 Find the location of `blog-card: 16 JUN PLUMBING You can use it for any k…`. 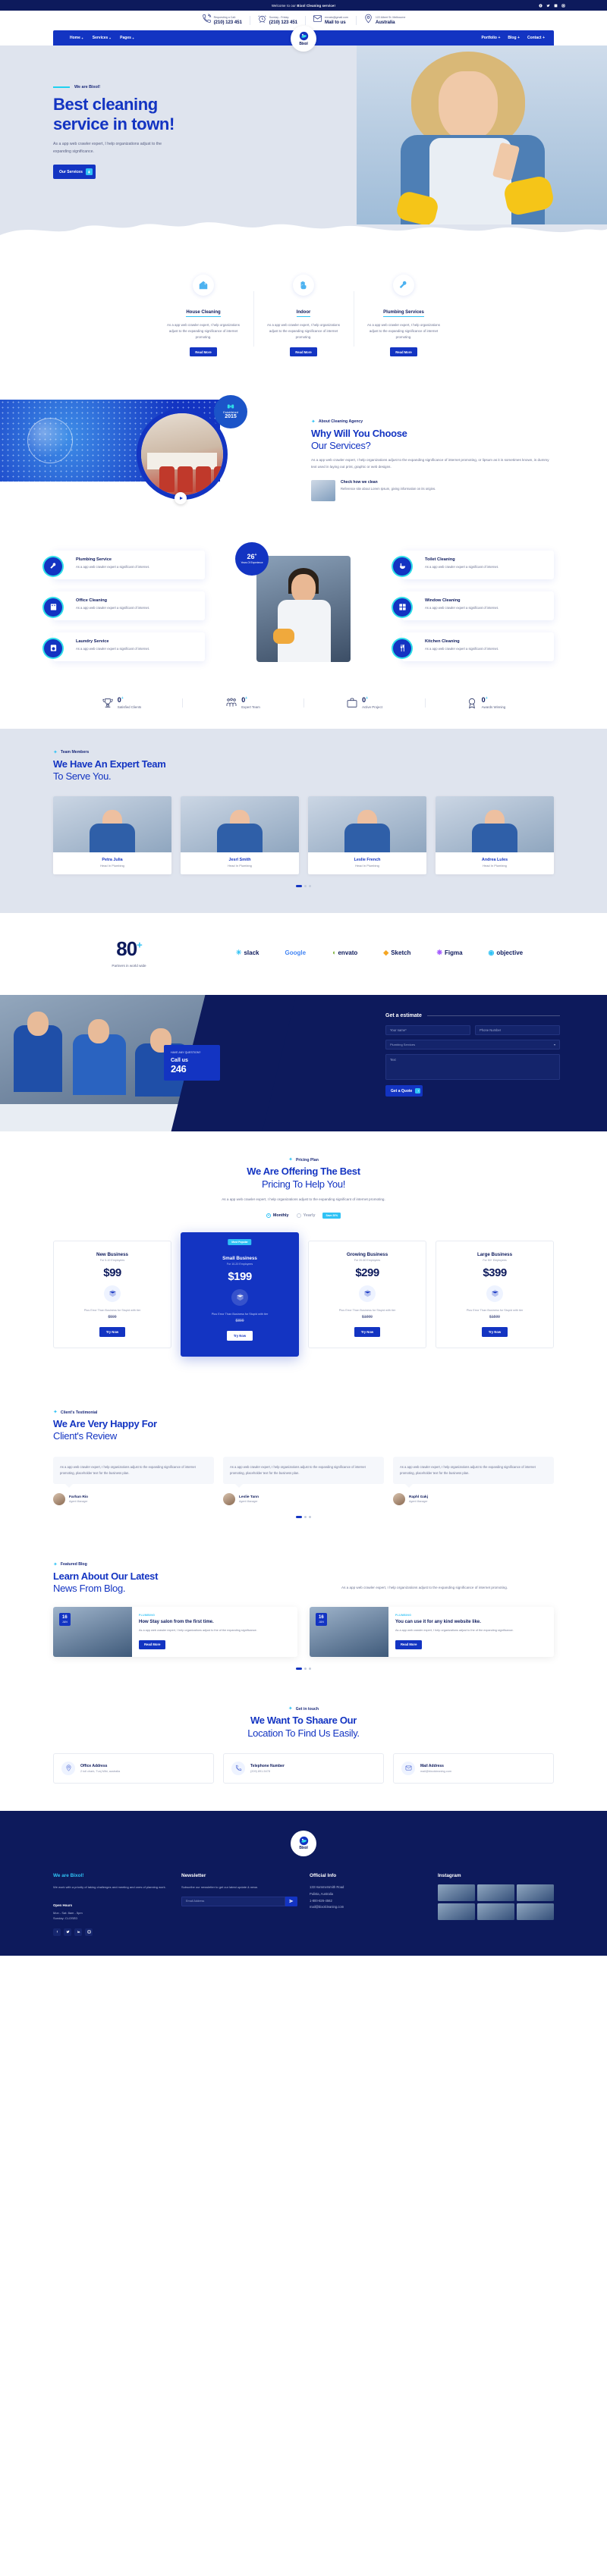

blog-card: 16 JUN PLUMBING You can use it for any k… is located at coordinates (432, 1632).